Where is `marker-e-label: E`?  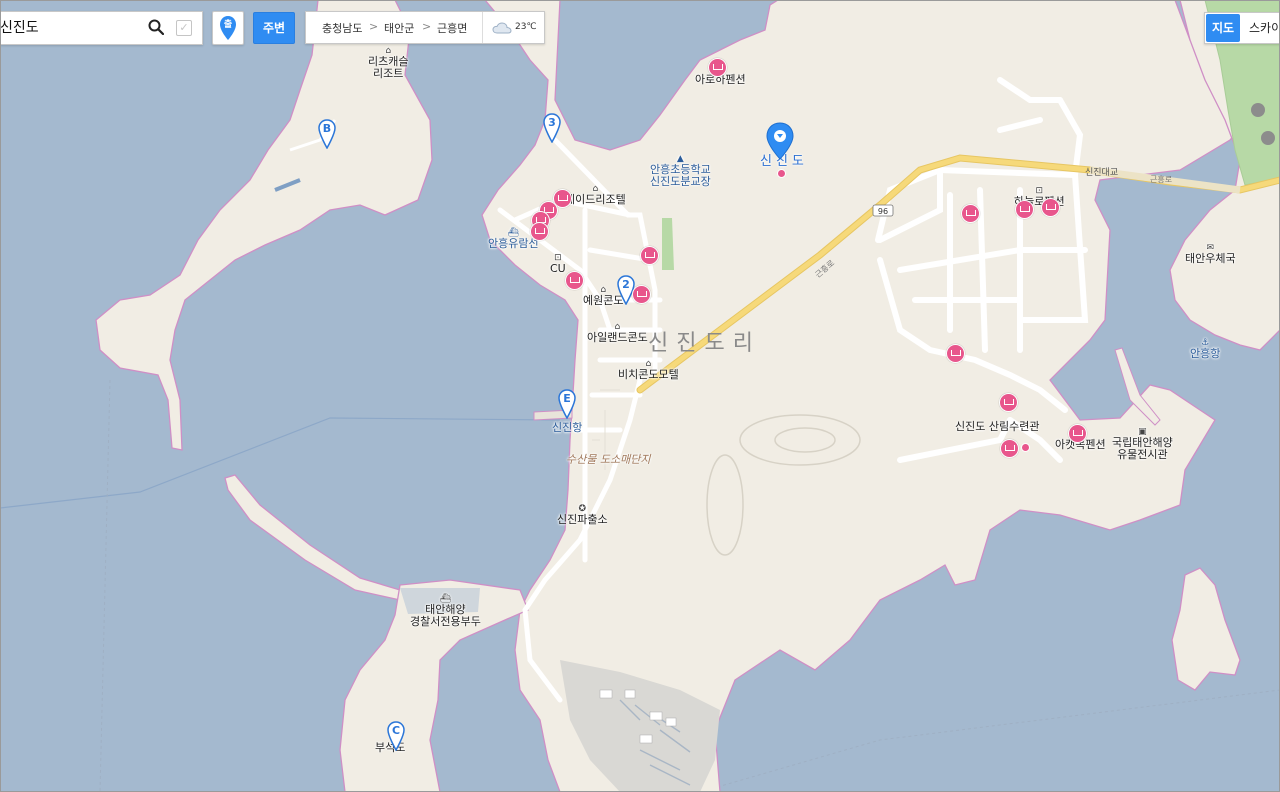 marker-e-label: E is located at coordinates (567, 398).